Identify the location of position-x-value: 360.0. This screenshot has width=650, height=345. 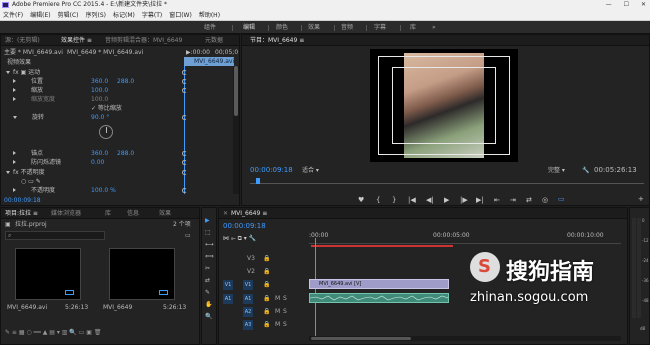
(99, 81).